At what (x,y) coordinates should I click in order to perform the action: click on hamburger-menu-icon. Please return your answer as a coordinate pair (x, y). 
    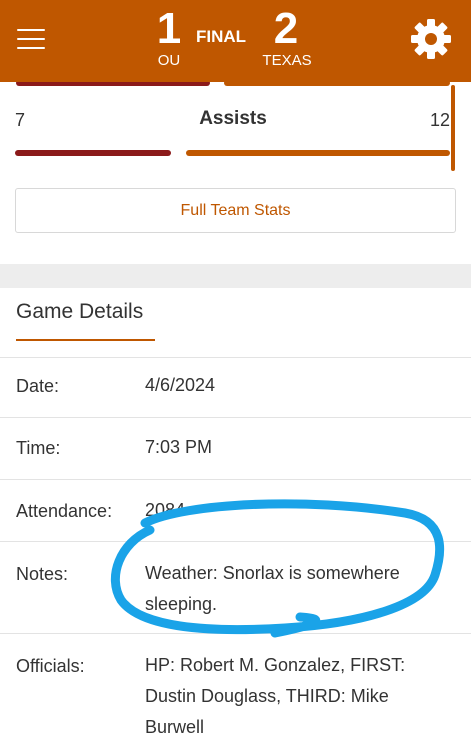
    Looking at the image, I should click on (31, 39).